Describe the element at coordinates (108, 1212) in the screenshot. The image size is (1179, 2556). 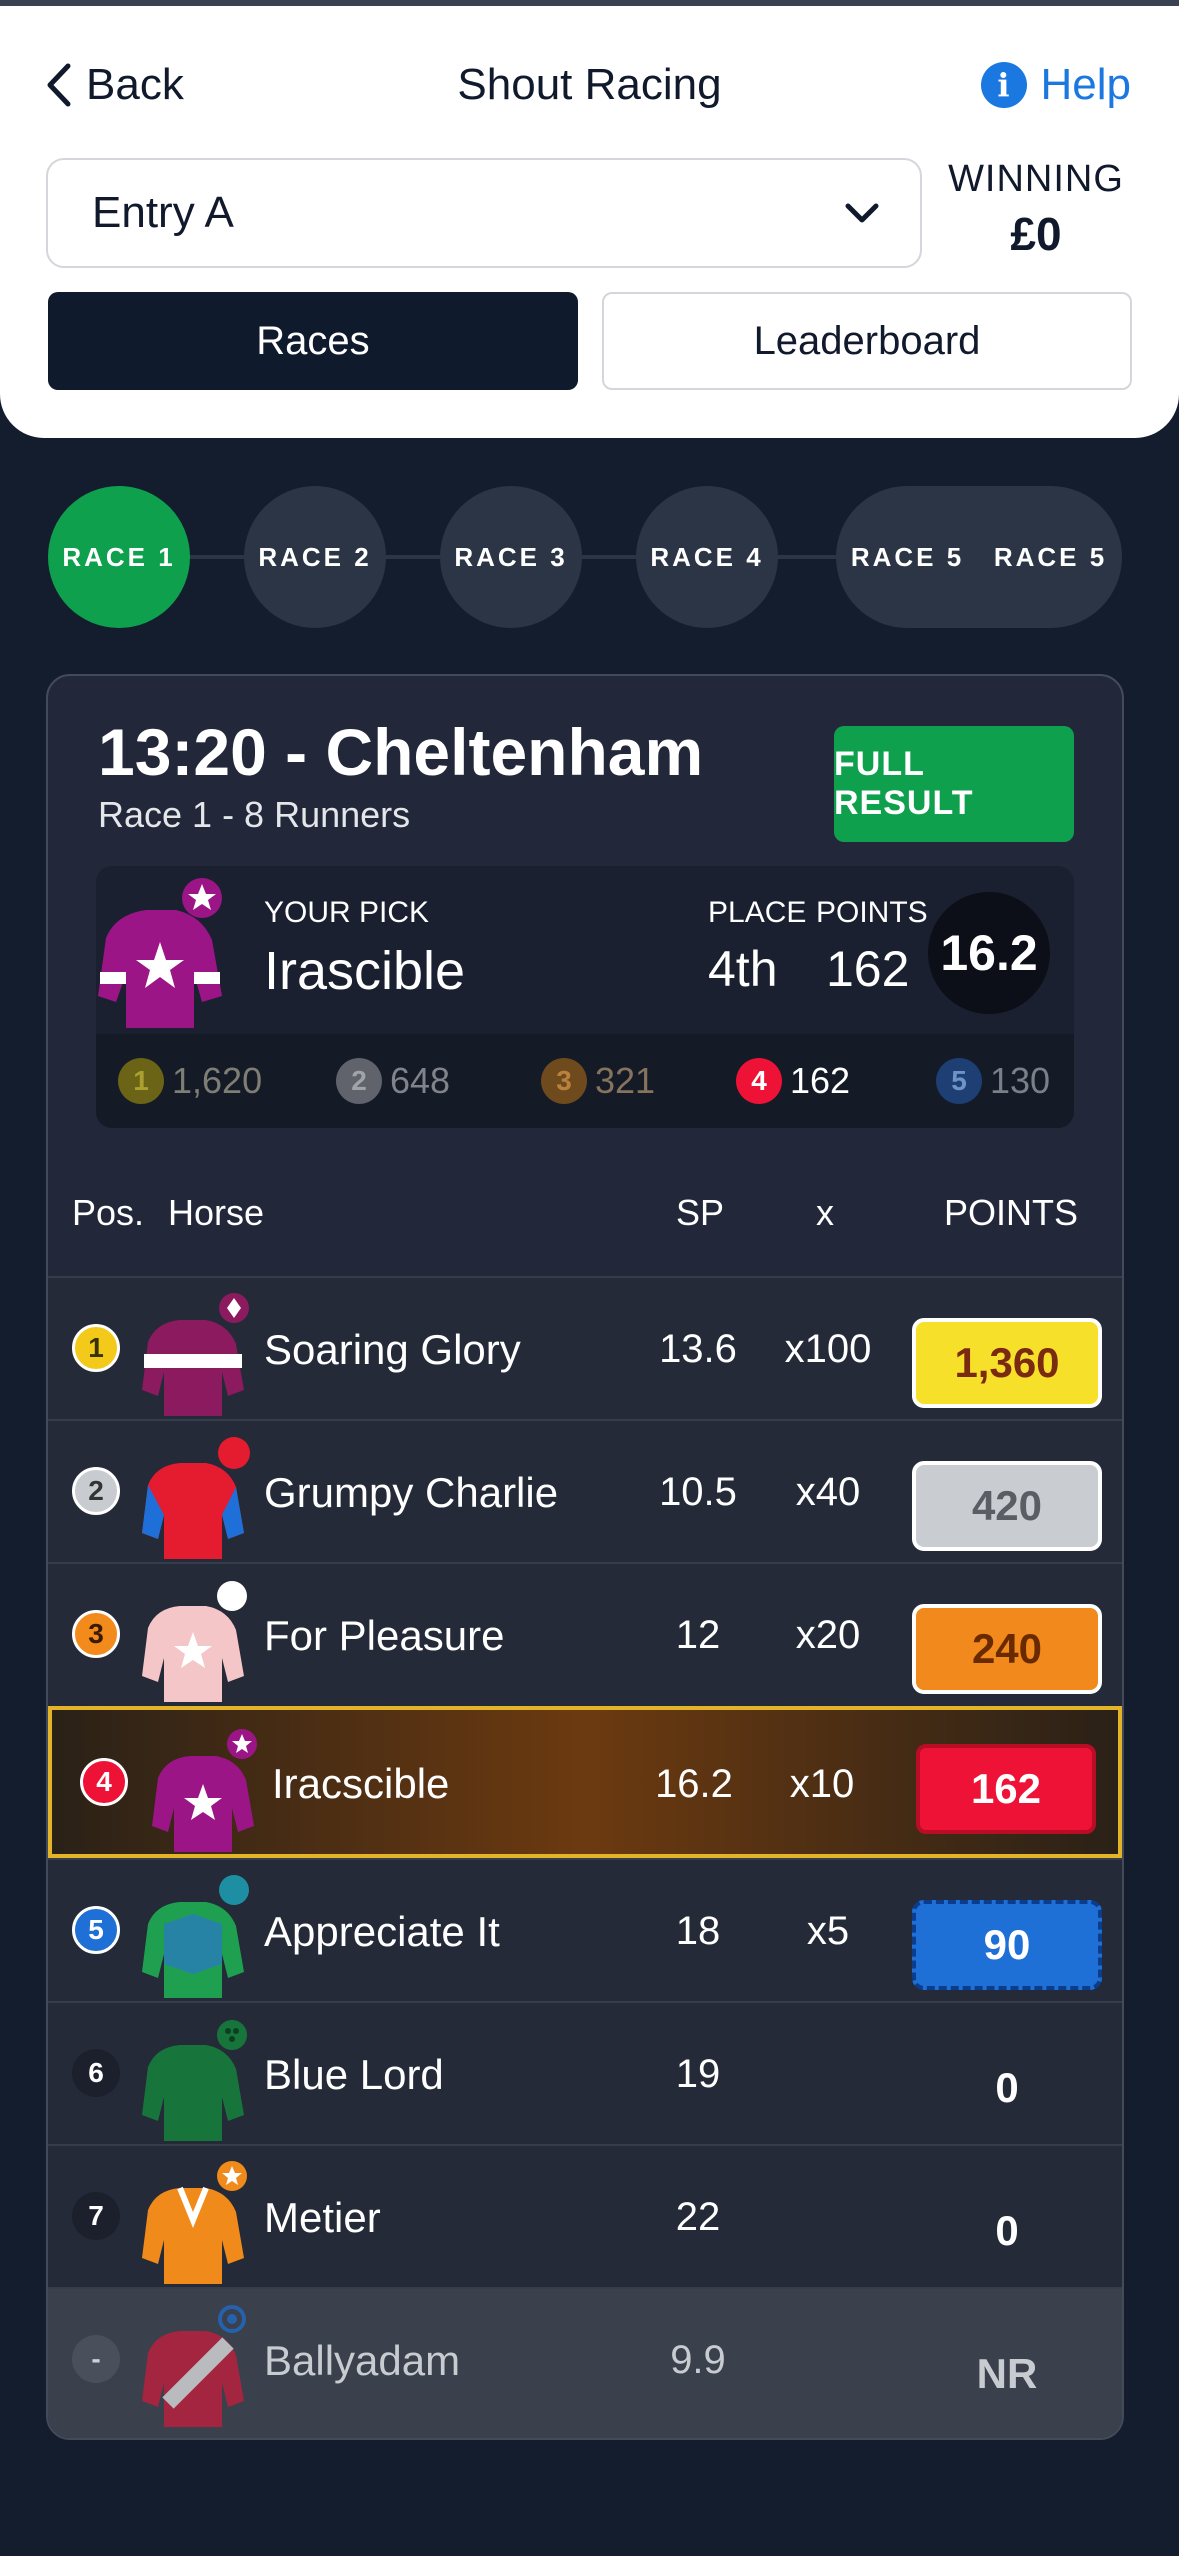
I see `col-pos: Pos.` at that location.